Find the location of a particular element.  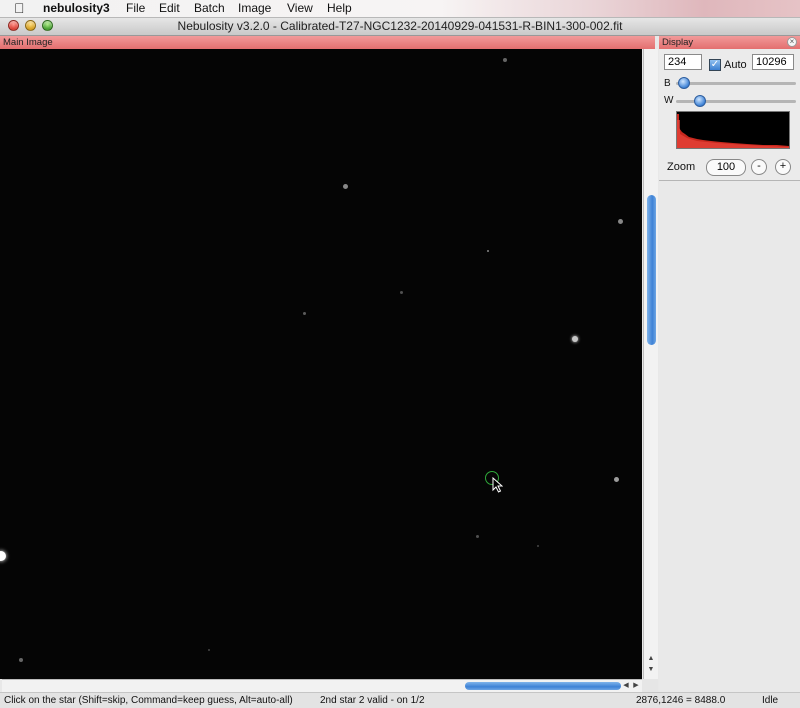

black-point-input is located at coordinates (683, 62).